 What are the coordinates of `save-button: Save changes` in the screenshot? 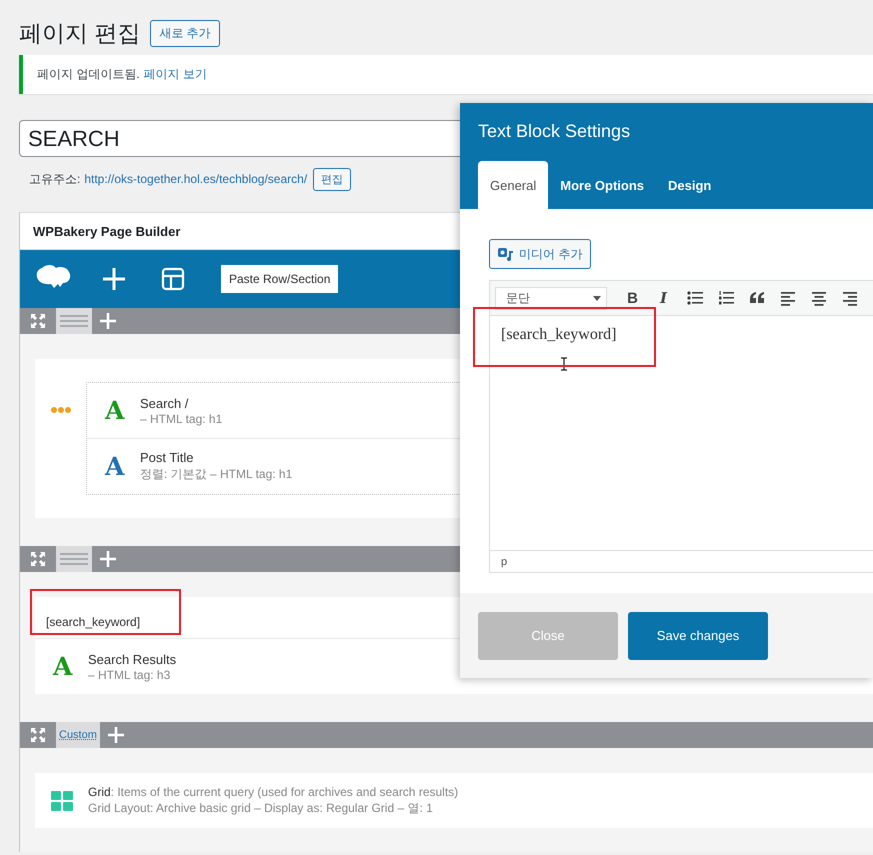 It's located at (698, 636).